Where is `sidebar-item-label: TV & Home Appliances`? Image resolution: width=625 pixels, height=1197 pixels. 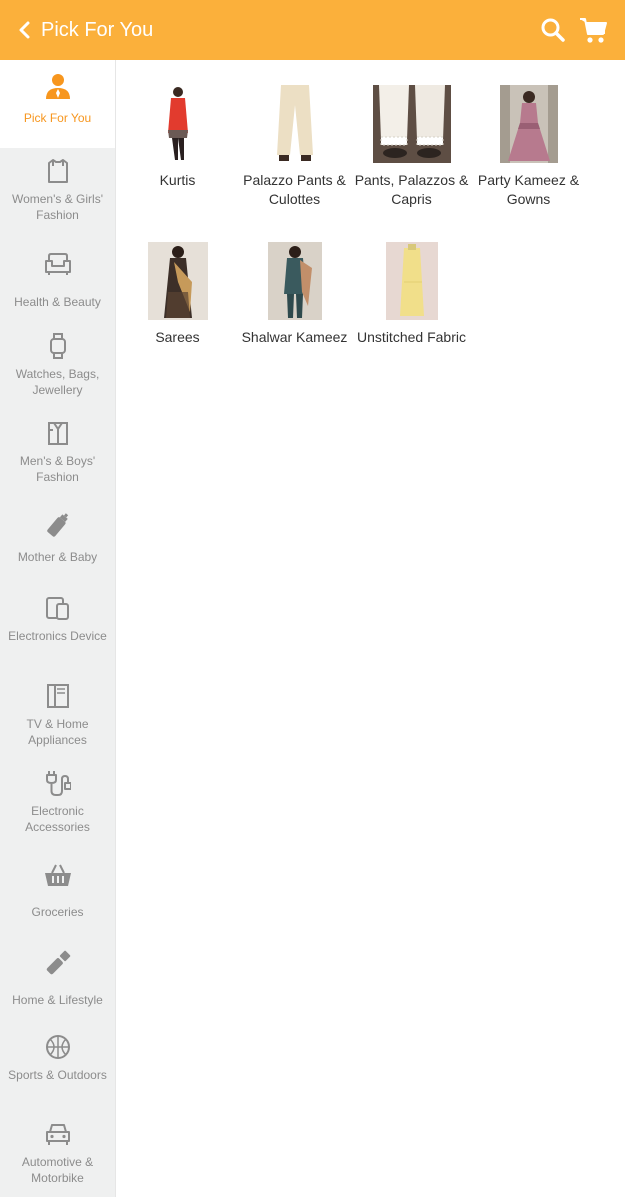 sidebar-item-label: TV & Home Appliances is located at coordinates (57, 732).